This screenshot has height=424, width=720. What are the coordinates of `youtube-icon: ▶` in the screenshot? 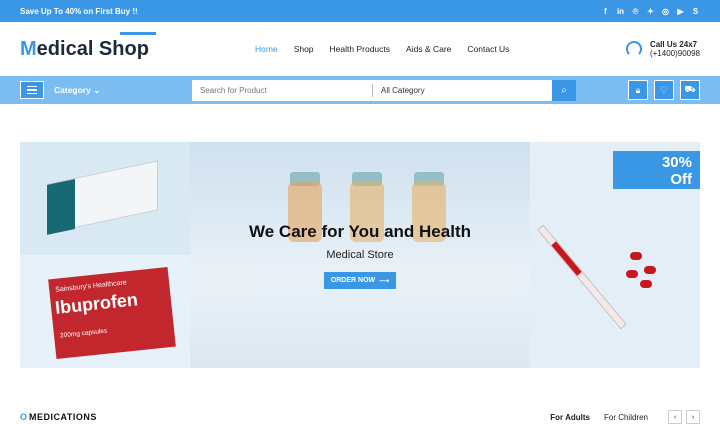 It's located at (680, 11).